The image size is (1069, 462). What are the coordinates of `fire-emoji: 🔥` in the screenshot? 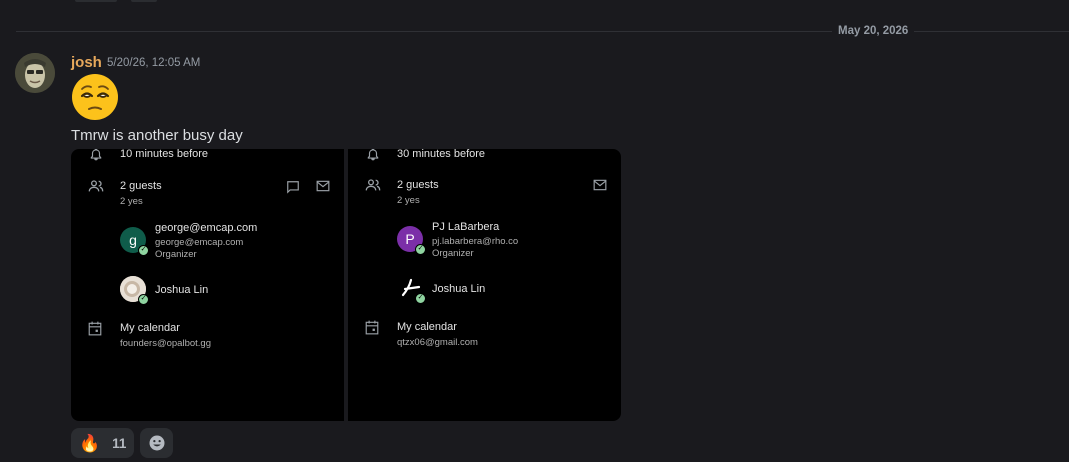 It's located at (90, 443).